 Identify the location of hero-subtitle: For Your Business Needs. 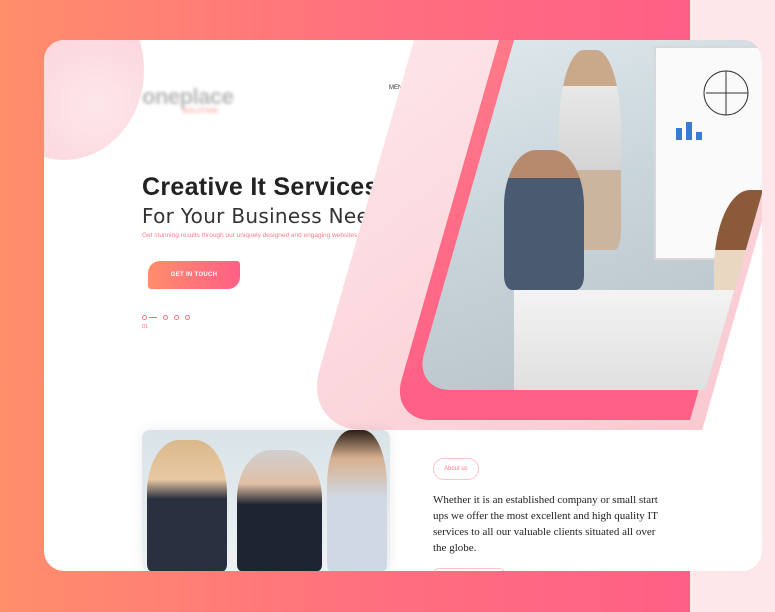
(267, 216).